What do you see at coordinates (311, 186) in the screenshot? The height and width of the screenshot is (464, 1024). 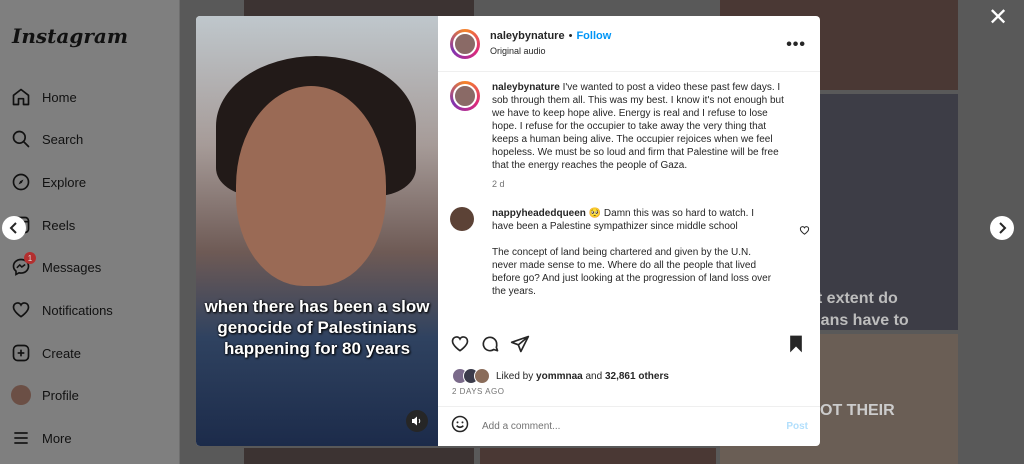 I see `video-frame-face` at bounding box center [311, 186].